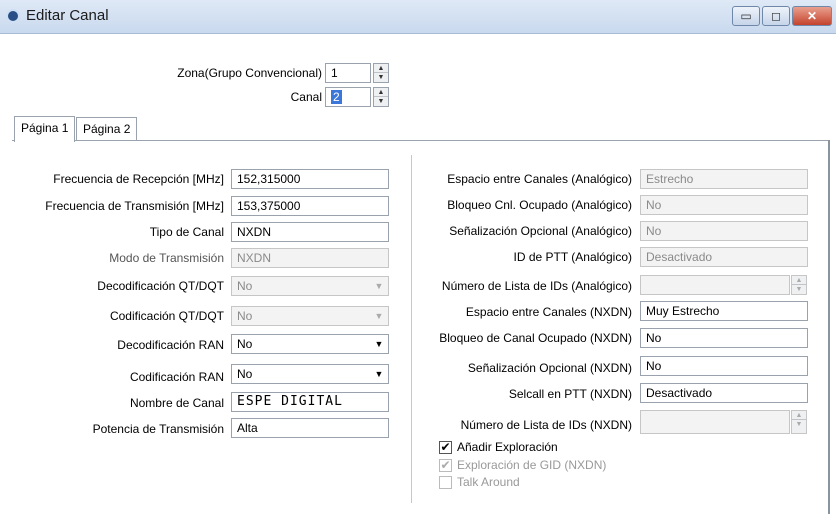 Image resolution: width=836 pixels, height=514 pixels. What do you see at coordinates (45, 129) in the screenshot?
I see `tab-pagina-1: Página 1` at bounding box center [45, 129].